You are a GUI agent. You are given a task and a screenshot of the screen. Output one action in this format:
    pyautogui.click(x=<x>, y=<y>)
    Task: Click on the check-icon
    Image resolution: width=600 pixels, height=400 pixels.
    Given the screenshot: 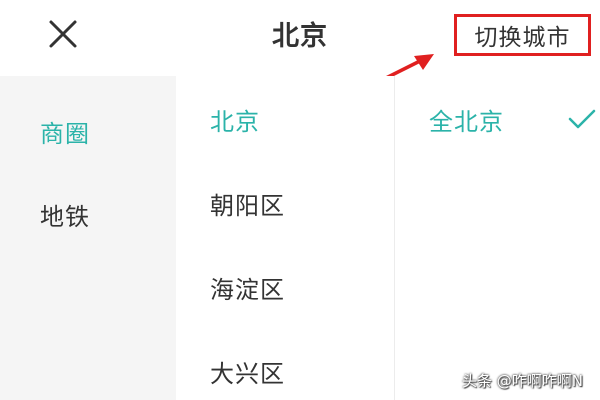 What is the action you would take?
    pyautogui.click(x=582, y=119)
    